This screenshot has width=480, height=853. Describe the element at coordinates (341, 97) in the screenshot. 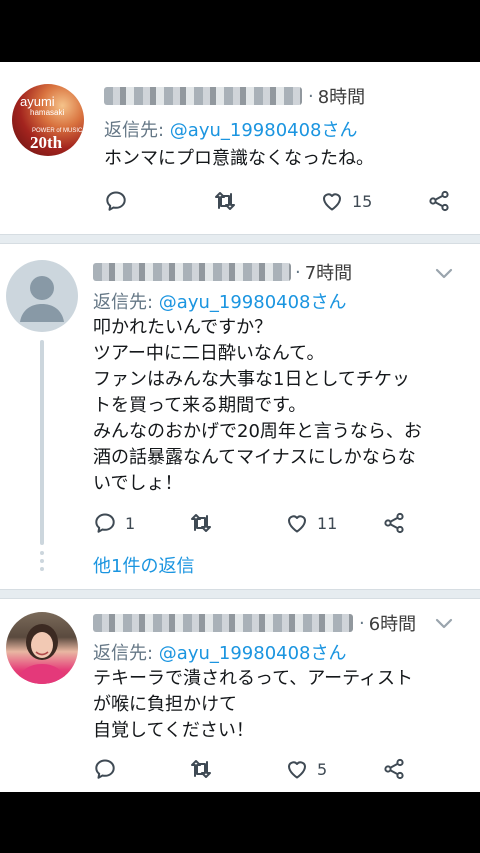

I see `timestamp: 8時間` at that location.